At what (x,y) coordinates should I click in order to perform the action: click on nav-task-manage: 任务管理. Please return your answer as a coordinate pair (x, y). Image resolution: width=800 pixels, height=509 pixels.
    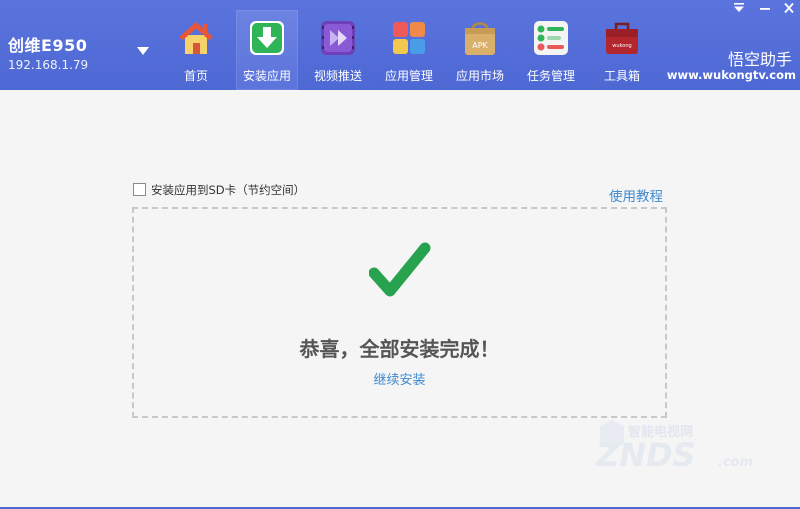
    Looking at the image, I should click on (551, 50).